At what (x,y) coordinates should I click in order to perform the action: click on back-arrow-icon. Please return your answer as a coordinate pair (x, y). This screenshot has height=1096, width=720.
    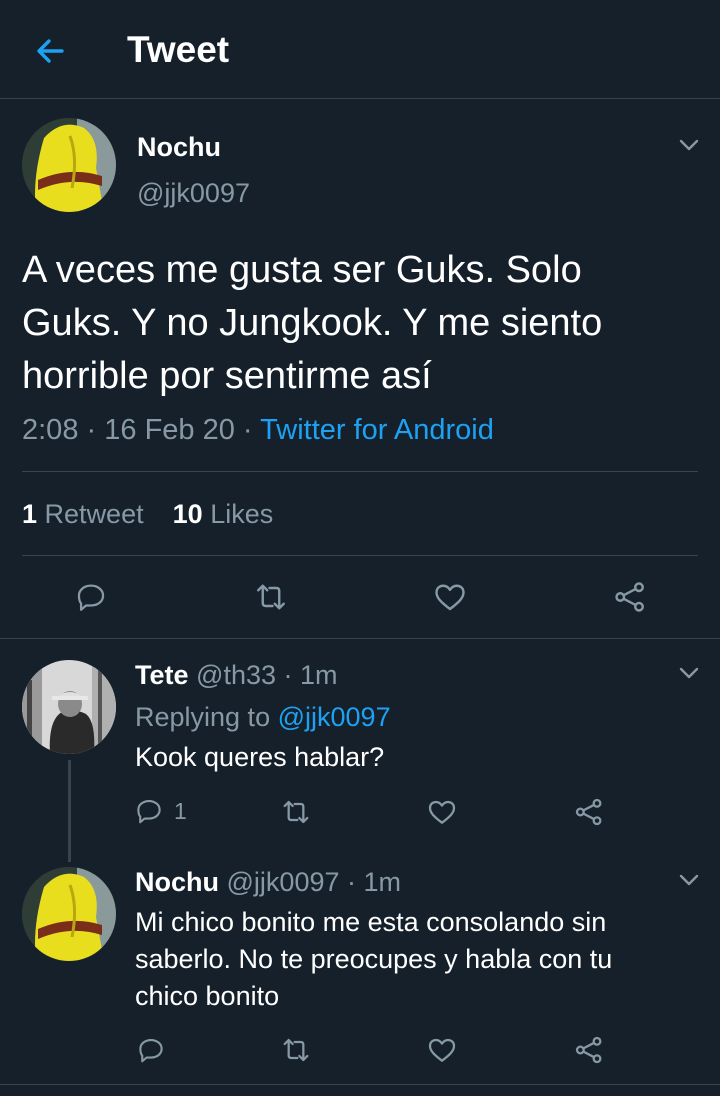
    Looking at the image, I should click on (50, 51).